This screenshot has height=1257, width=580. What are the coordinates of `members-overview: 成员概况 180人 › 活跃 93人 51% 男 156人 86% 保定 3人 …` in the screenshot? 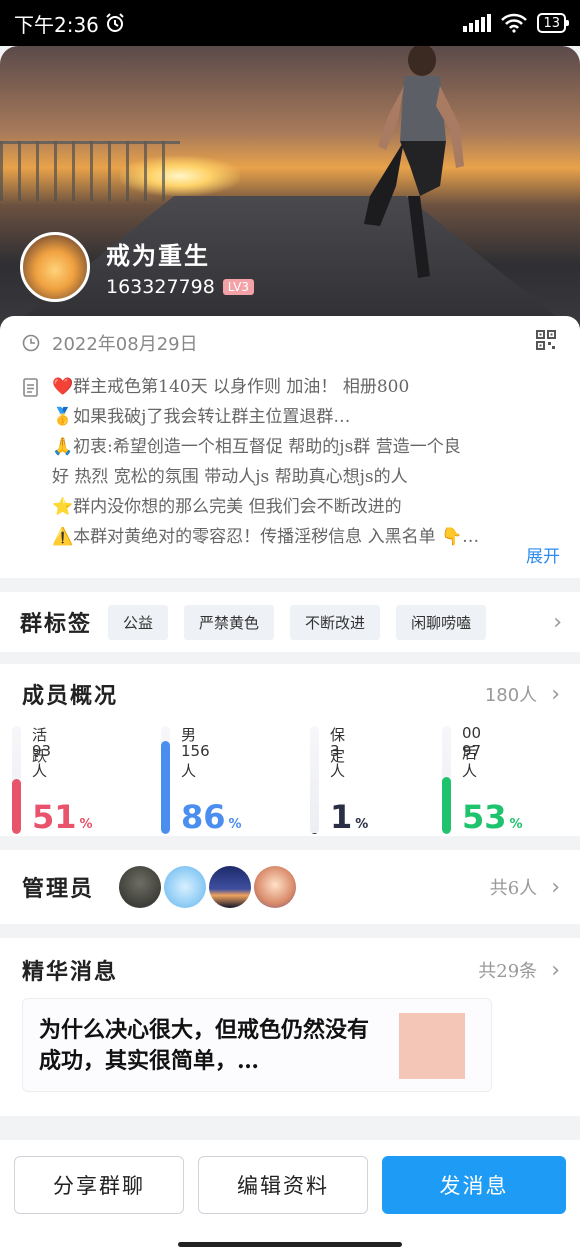 It's located at (290, 750).